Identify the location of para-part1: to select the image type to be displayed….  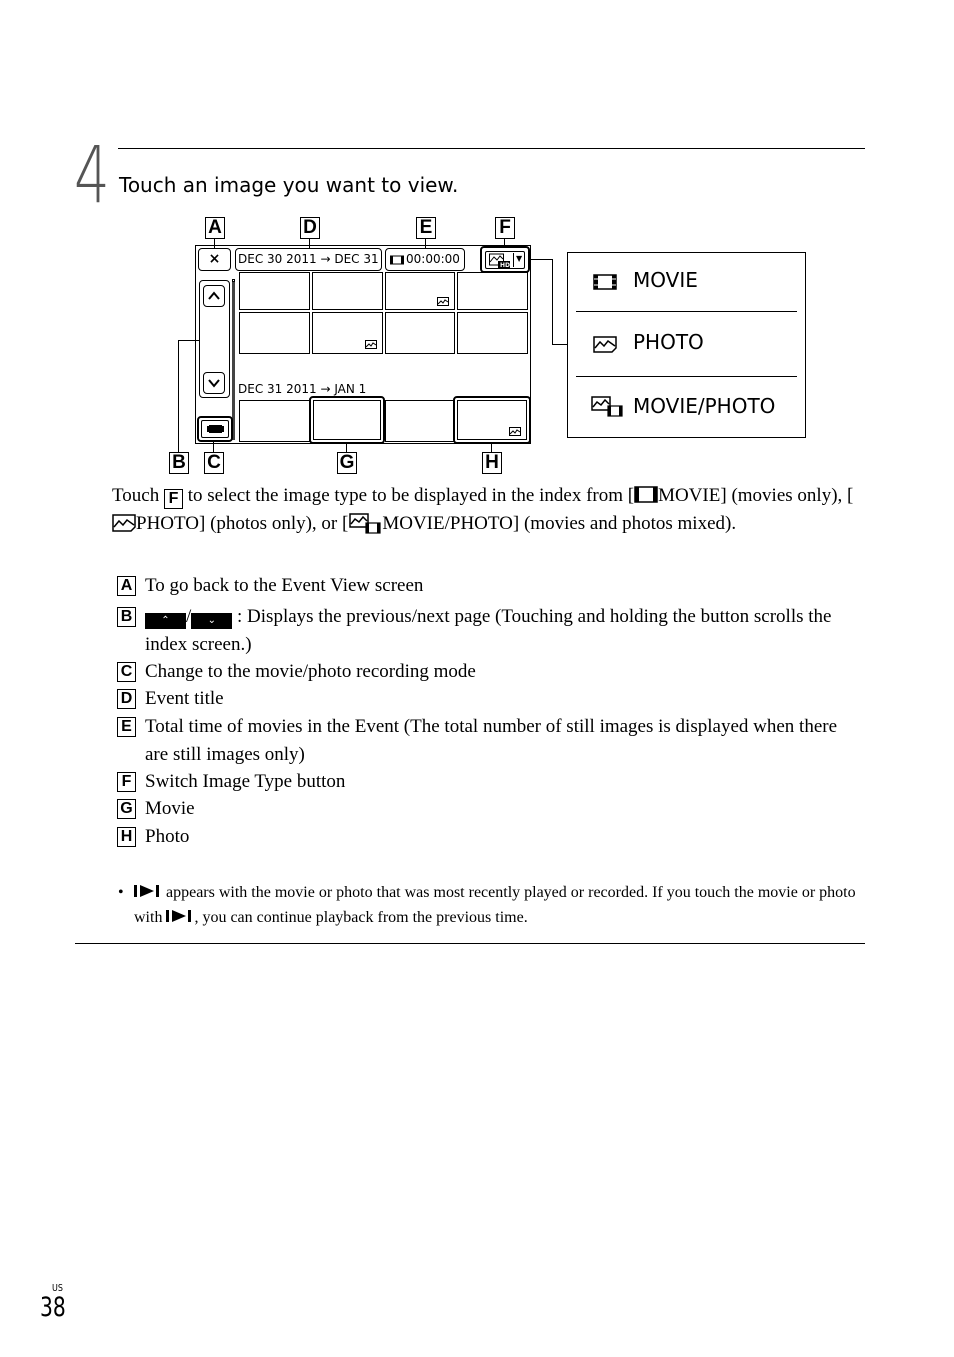
(411, 495).